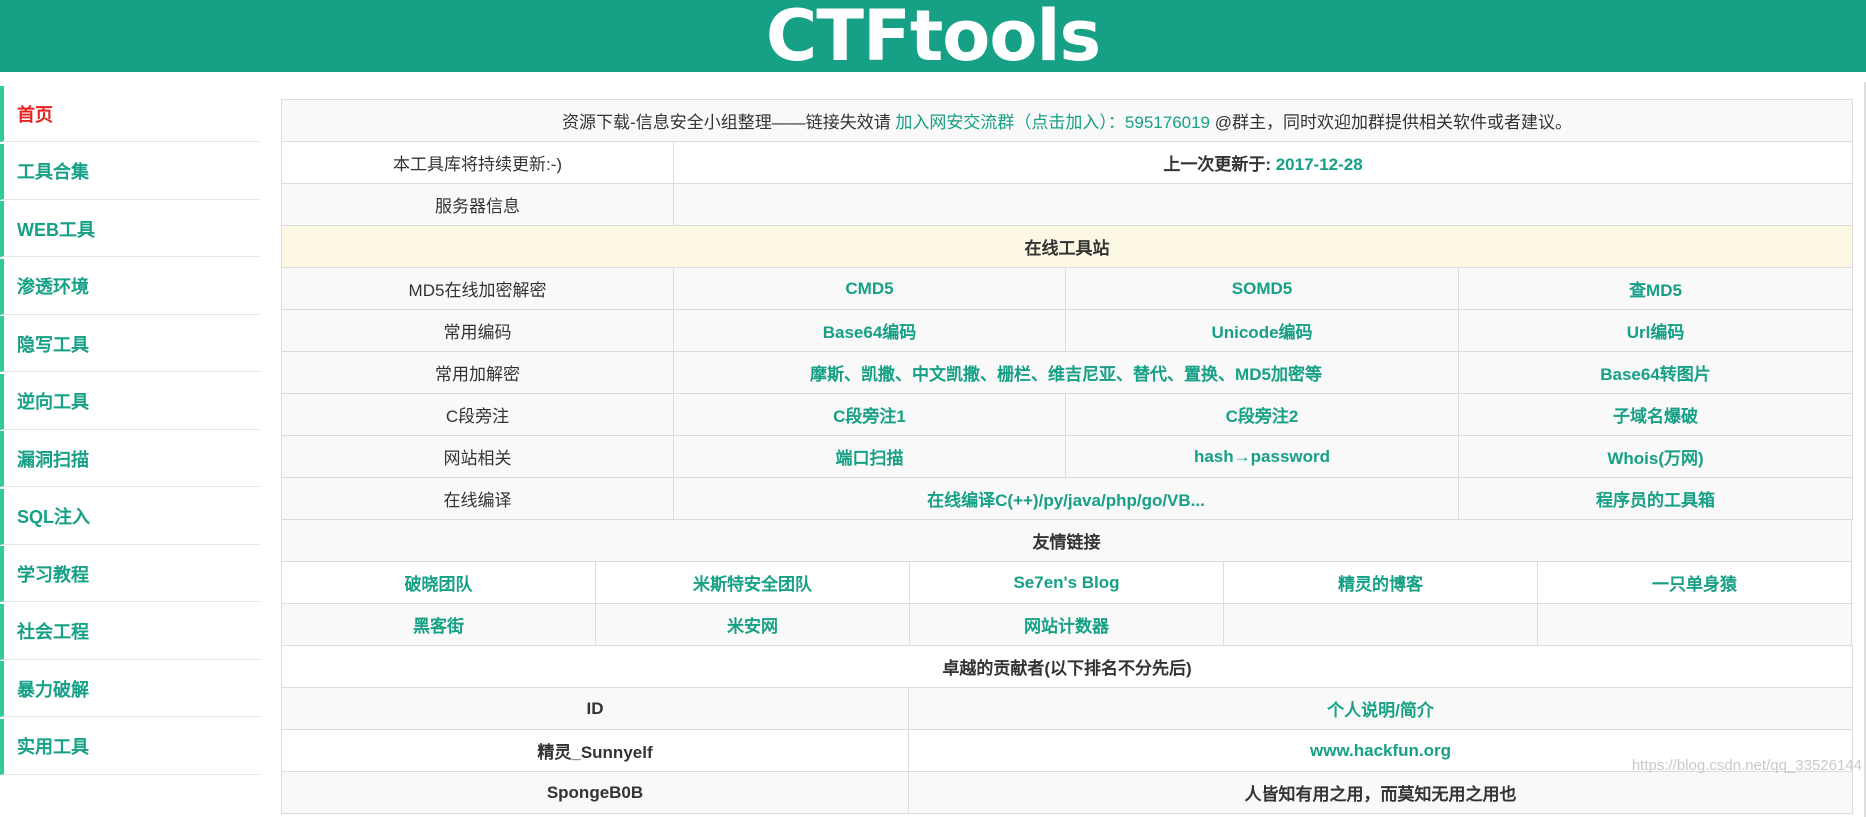 This screenshot has height=817, width=1866. I want to click on friend-link: 米斯特安全团队, so click(752, 584).